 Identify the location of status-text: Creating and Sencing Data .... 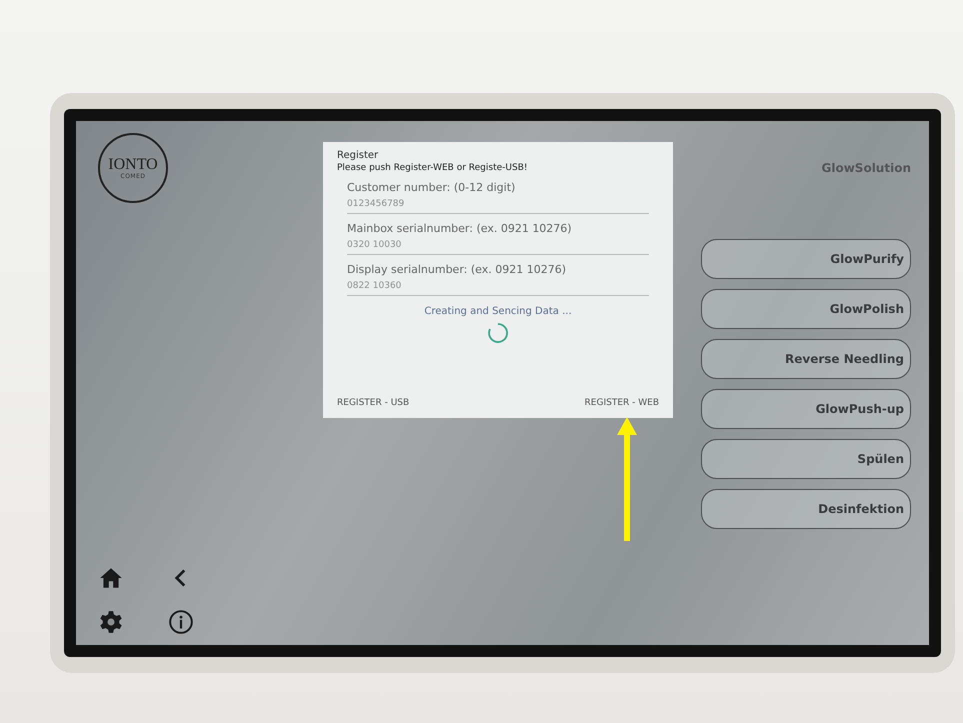
(498, 311).